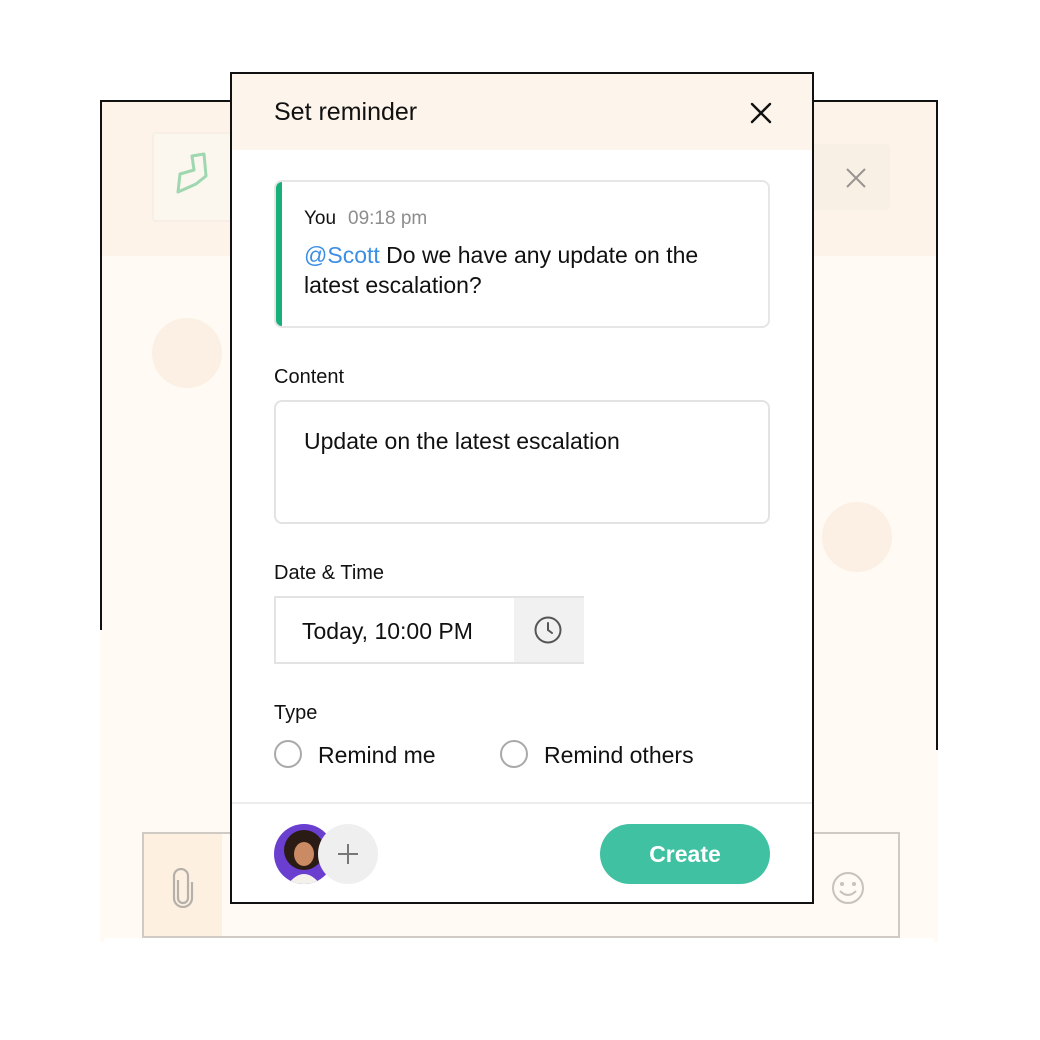 Image resolution: width=1040 pixels, height=1040 pixels. I want to click on radio-label: Remind me, so click(377, 755).